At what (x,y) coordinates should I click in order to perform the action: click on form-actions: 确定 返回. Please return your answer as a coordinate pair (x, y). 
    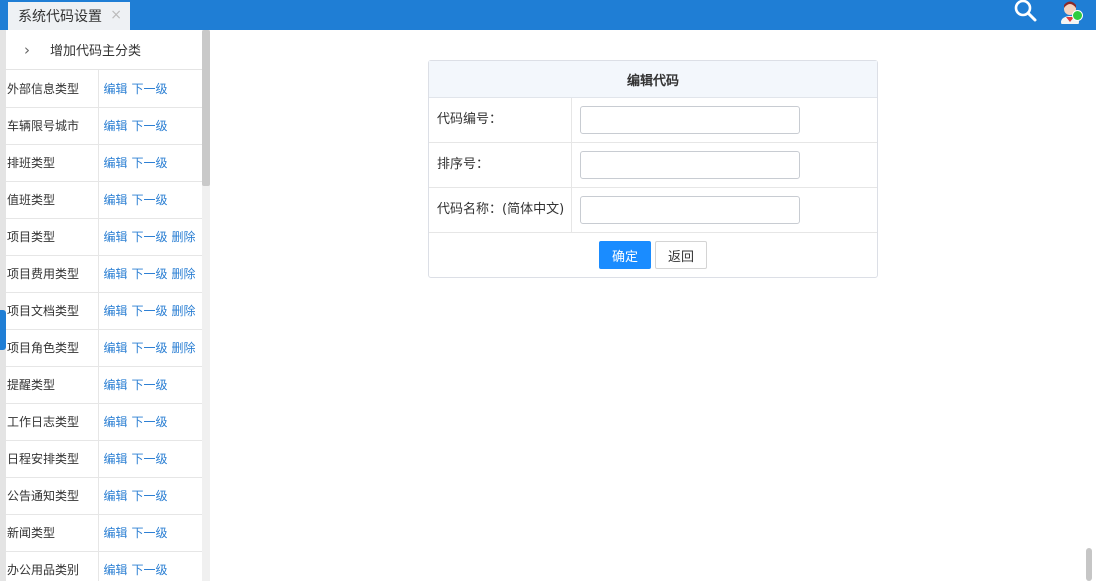
    Looking at the image, I should click on (653, 255).